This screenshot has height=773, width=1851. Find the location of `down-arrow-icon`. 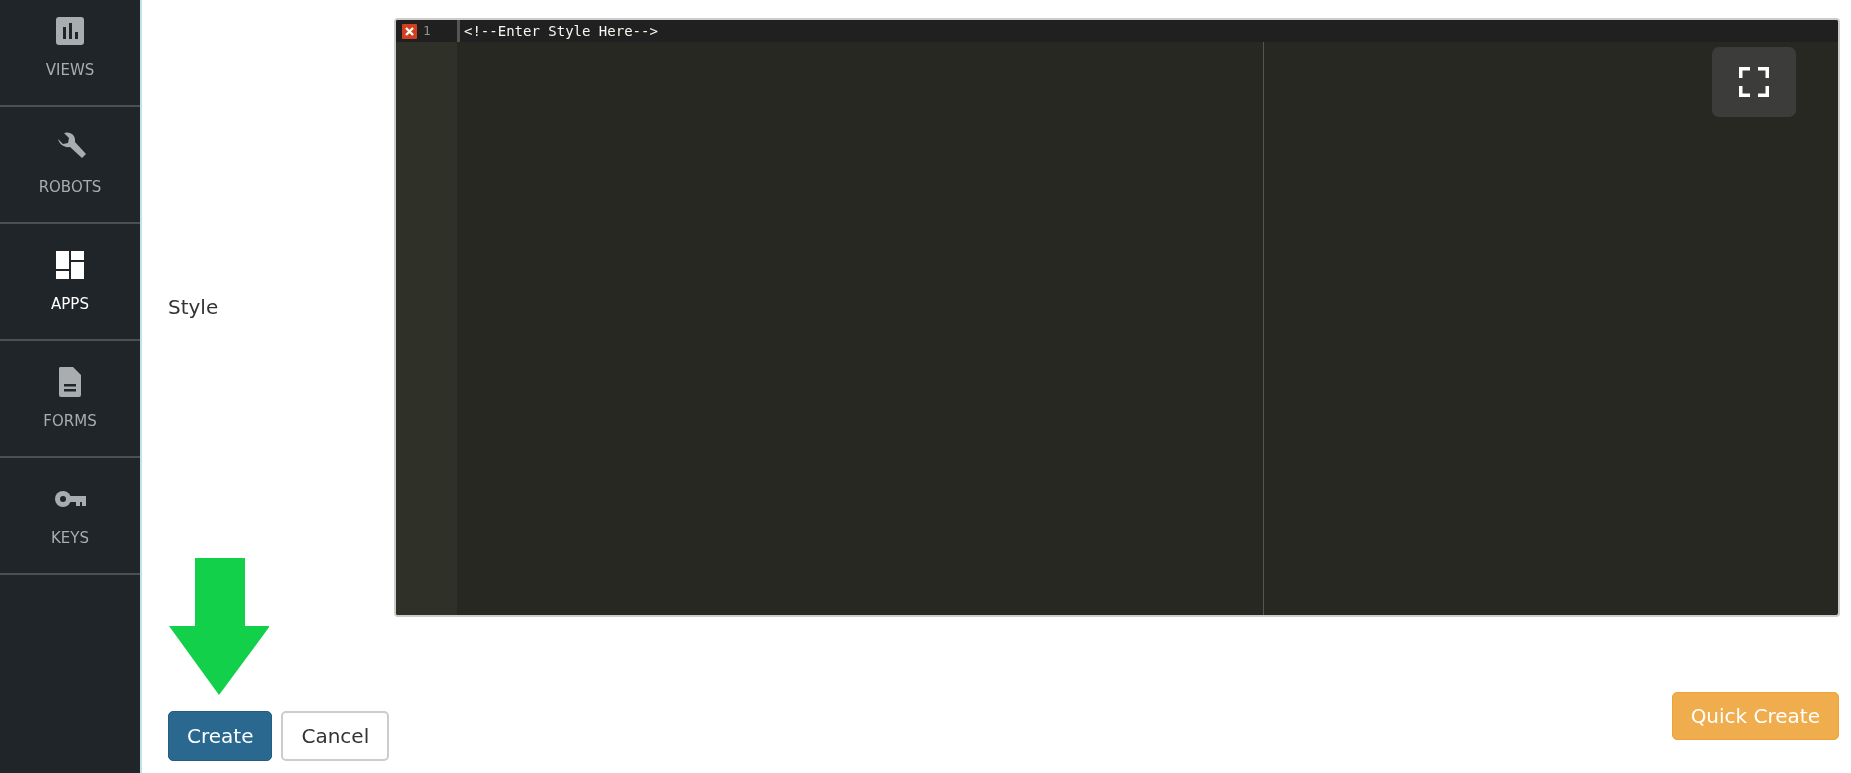

down-arrow-icon is located at coordinates (219, 626).